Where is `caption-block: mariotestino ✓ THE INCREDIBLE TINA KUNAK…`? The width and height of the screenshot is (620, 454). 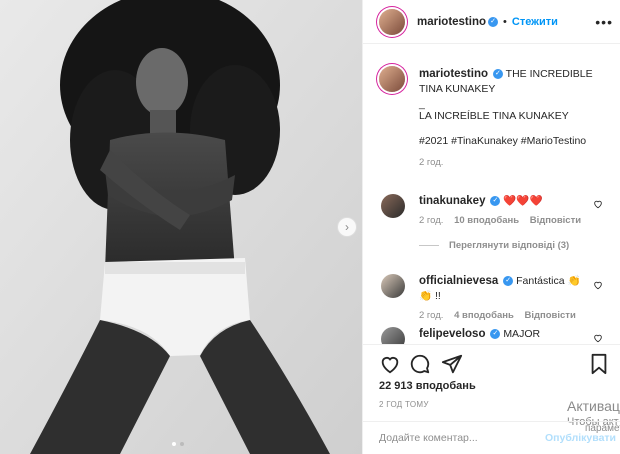
caption-block: mariotestino ✓ THE INCREDIBLE TINA KUNAK… is located at coordinates (514, 117).